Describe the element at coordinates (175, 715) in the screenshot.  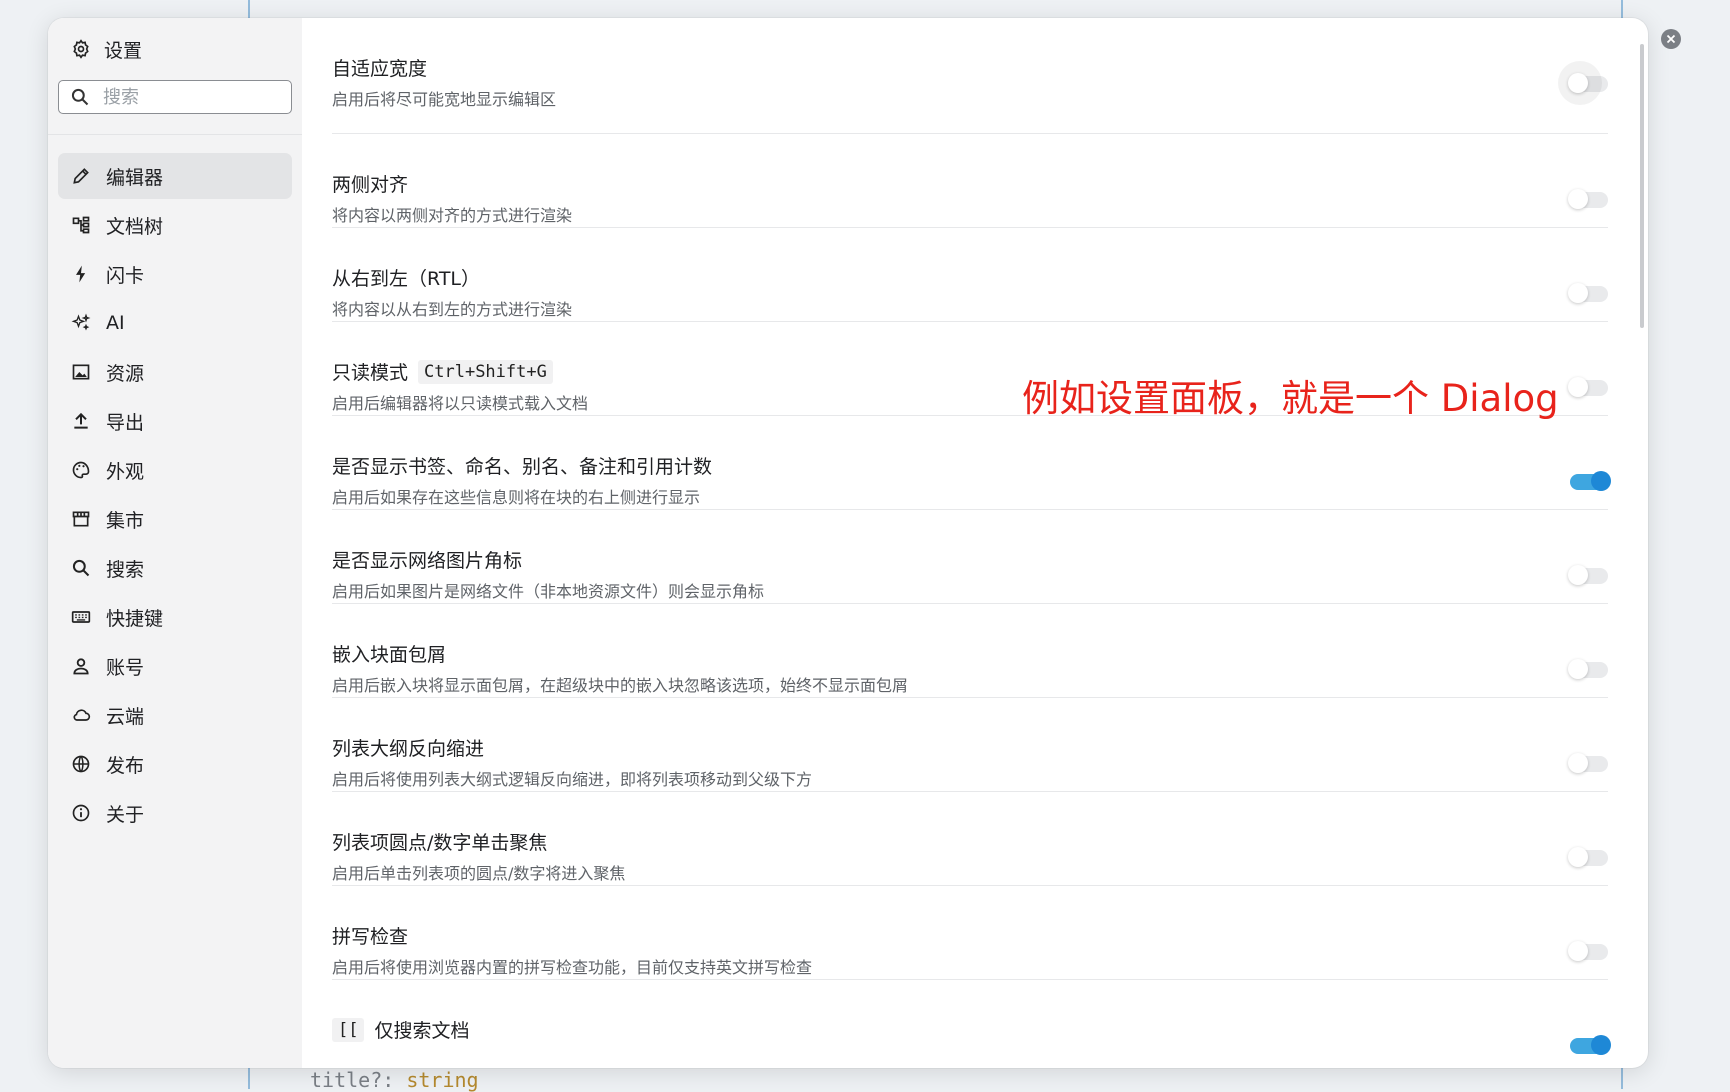
I see `sidebar-item-11: 云端` at that location.